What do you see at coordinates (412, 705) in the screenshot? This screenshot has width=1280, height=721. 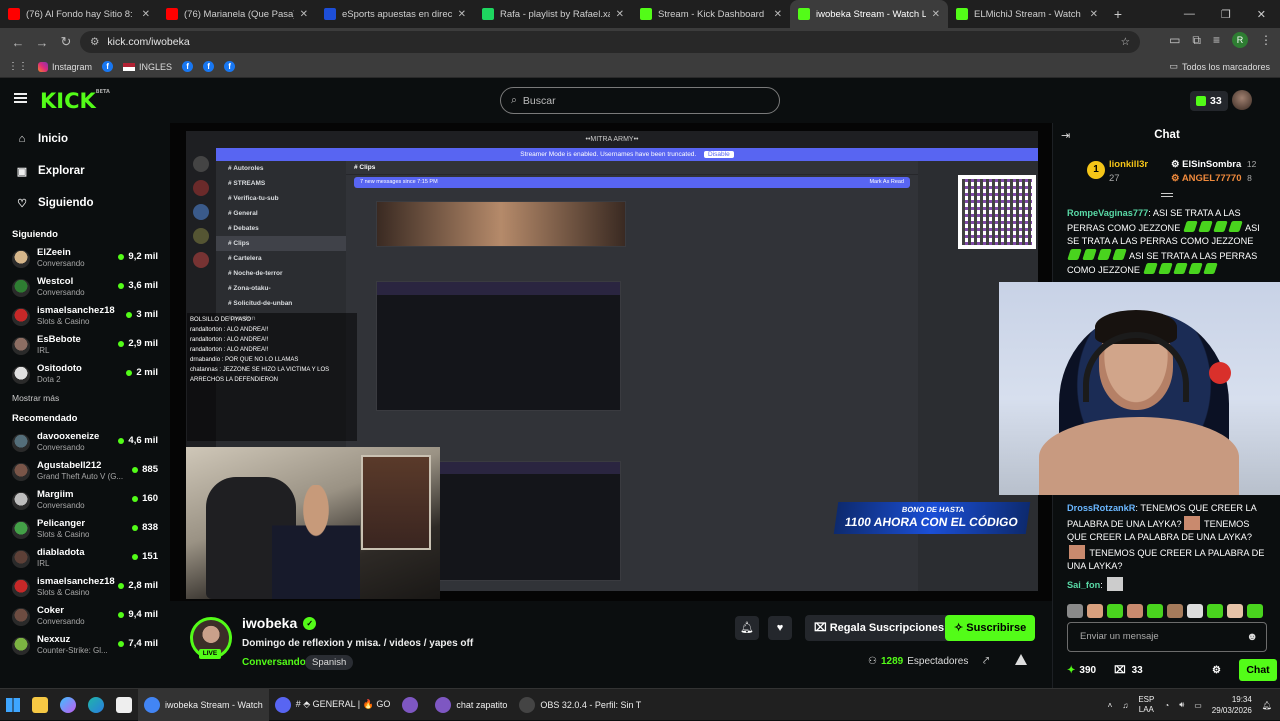 I see `taskbar-app` at bounding box center [412, 705].